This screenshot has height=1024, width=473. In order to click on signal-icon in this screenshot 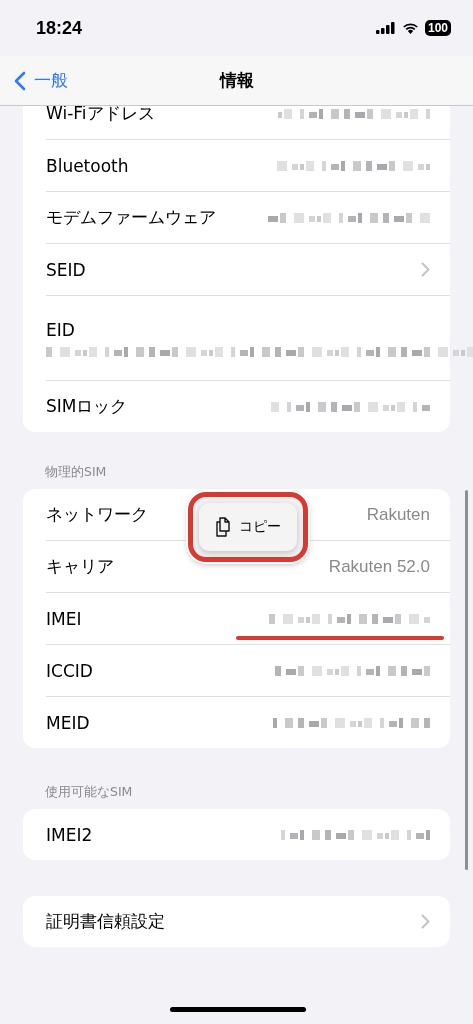, I will do `click(385, 28)`.